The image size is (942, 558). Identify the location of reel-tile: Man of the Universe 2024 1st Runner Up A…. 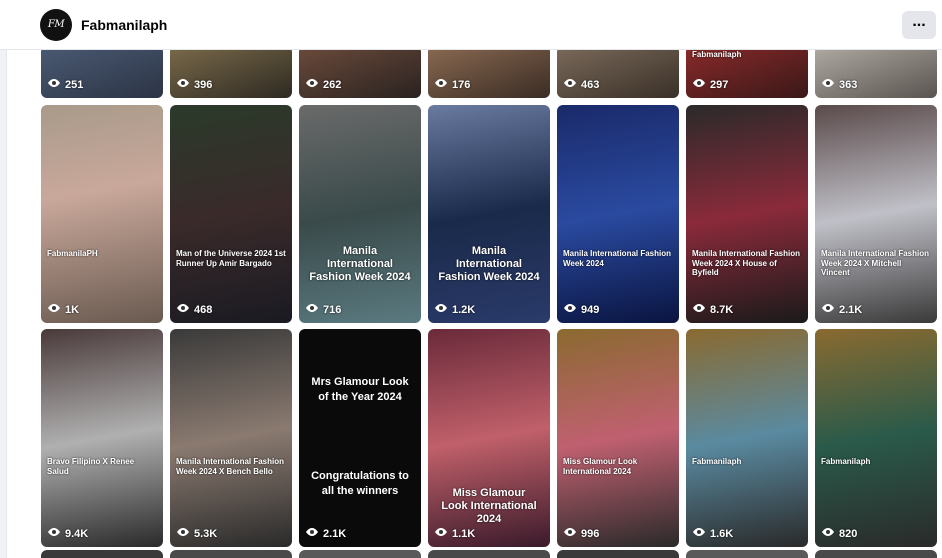
(231, 214).